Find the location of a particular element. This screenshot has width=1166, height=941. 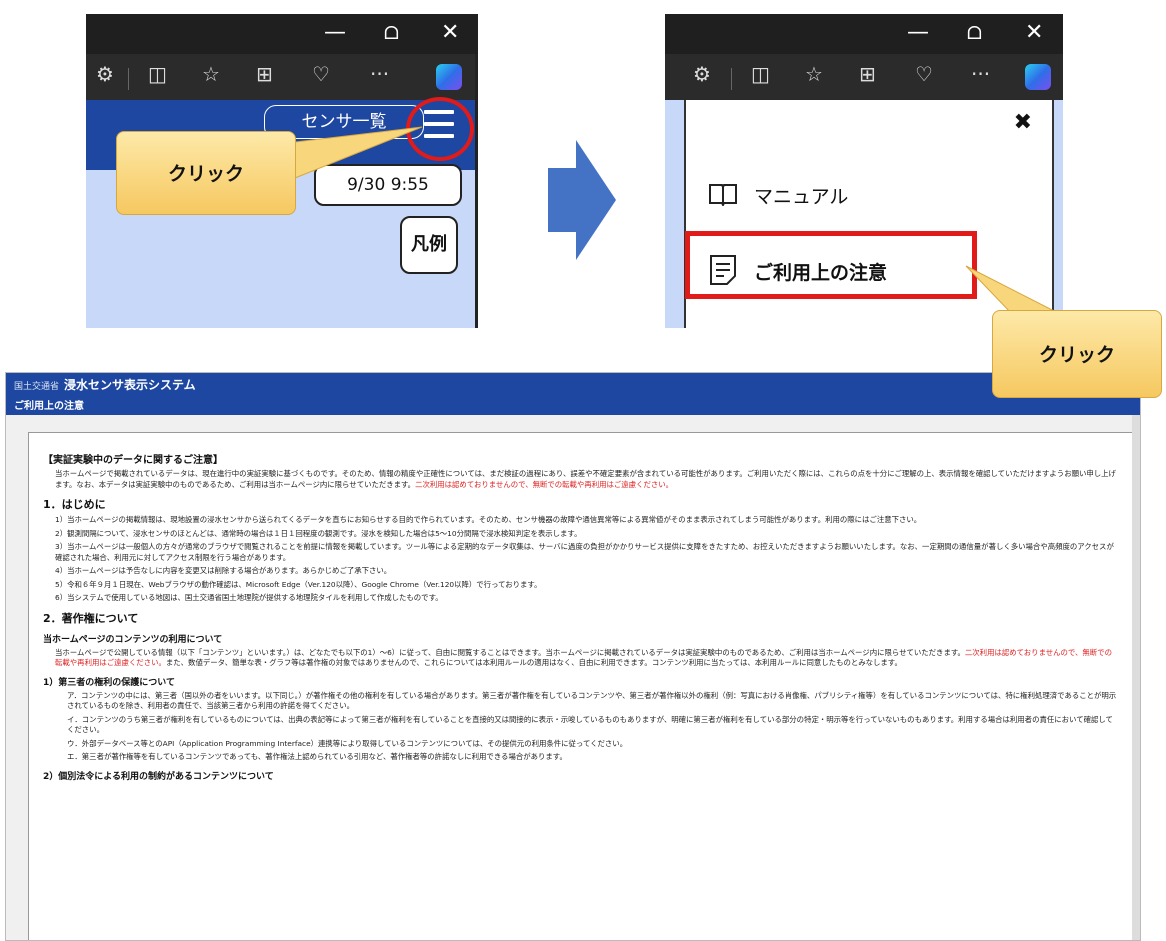

subsection-heading: 当ホームページのコンテンツの利用について is located at coordinates (133, 639).